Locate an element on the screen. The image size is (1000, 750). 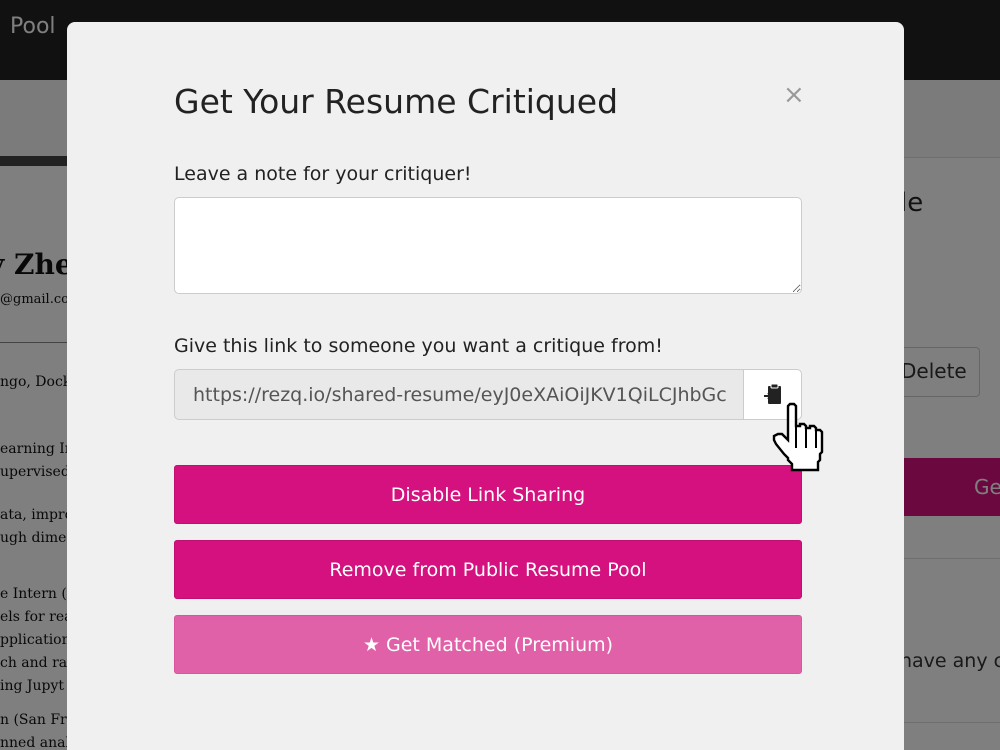
note-textarea is located at coordinates (488, 245).